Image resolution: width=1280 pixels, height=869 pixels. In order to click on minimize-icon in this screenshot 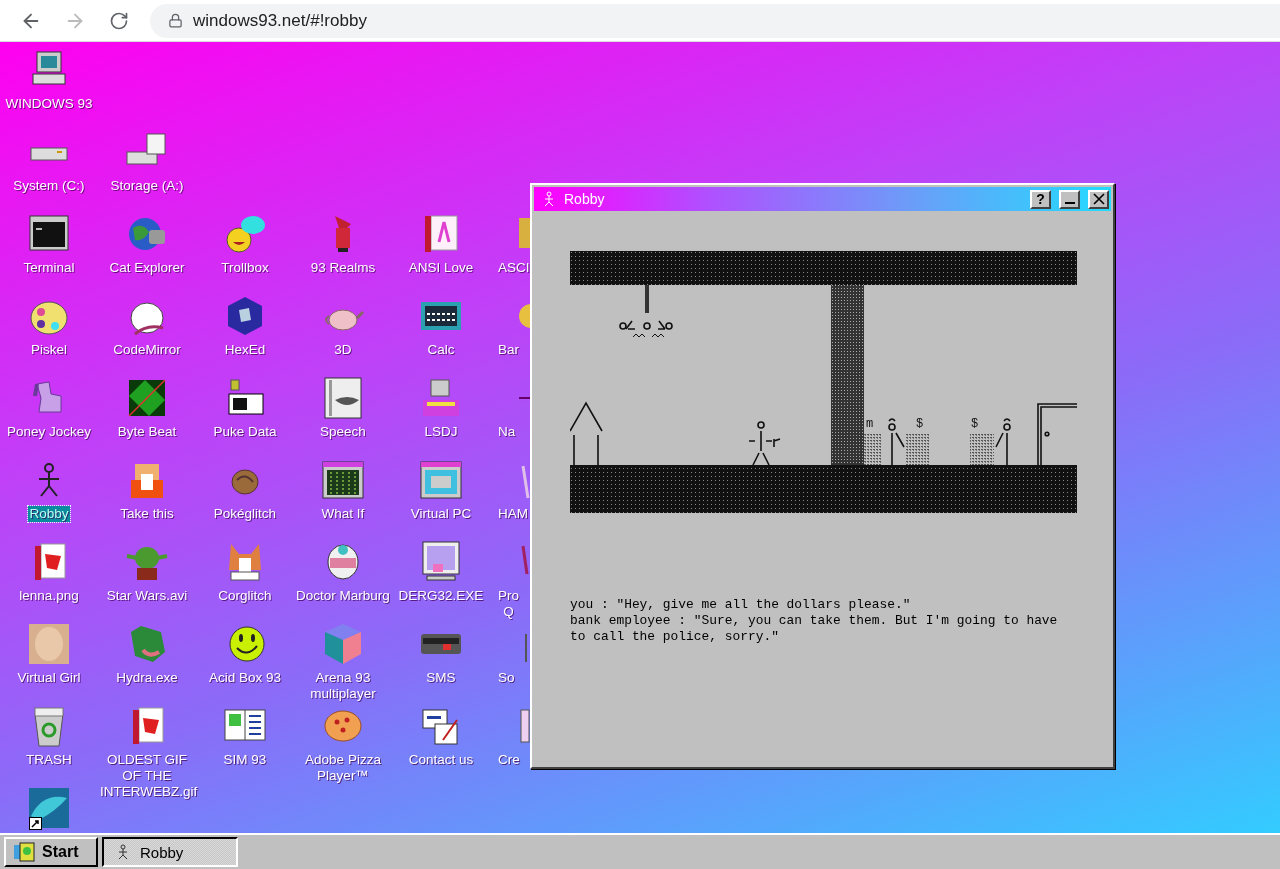, I will do `click(1069, 203)`.